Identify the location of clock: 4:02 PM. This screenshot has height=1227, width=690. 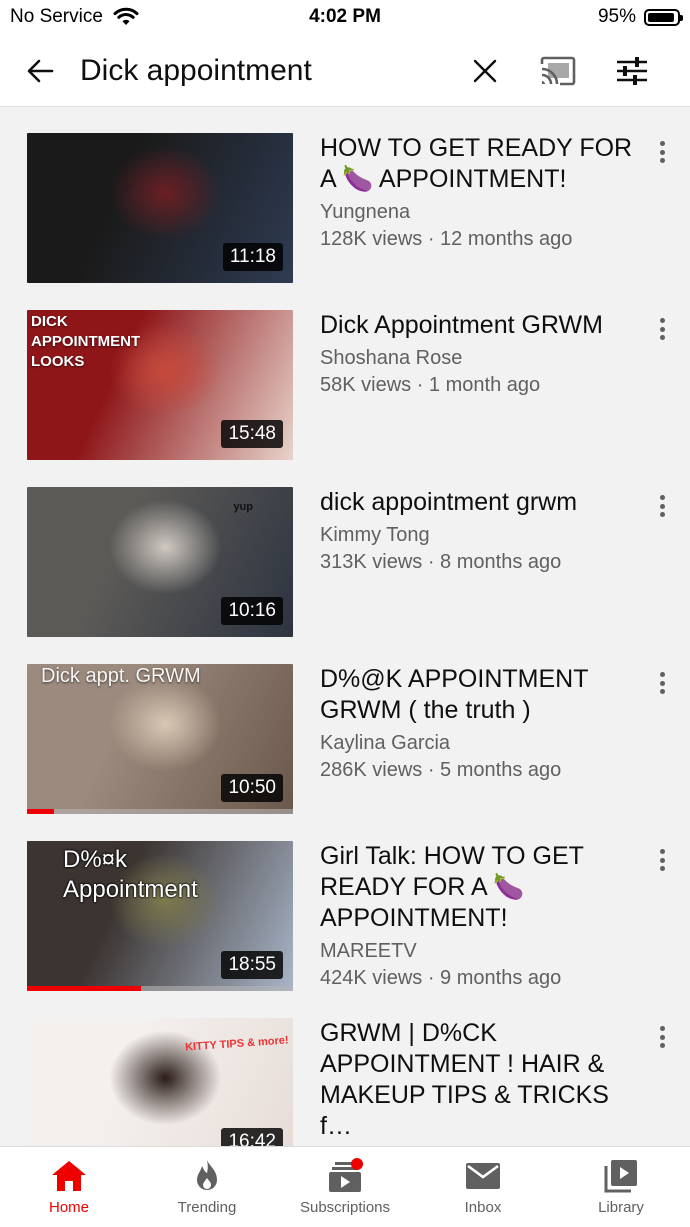
(345, 16).